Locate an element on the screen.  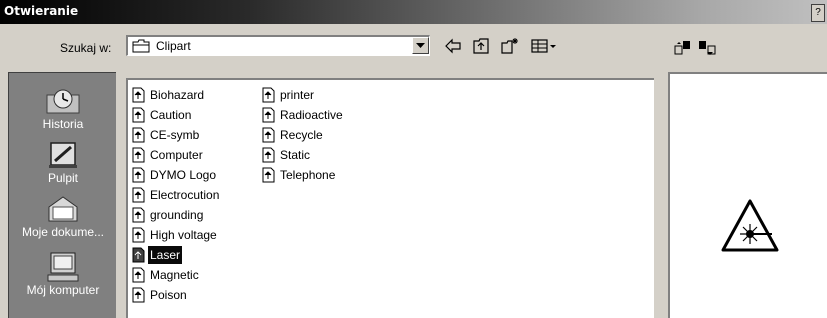
file-item-poison: Poison is located at coordinates (159, 295).